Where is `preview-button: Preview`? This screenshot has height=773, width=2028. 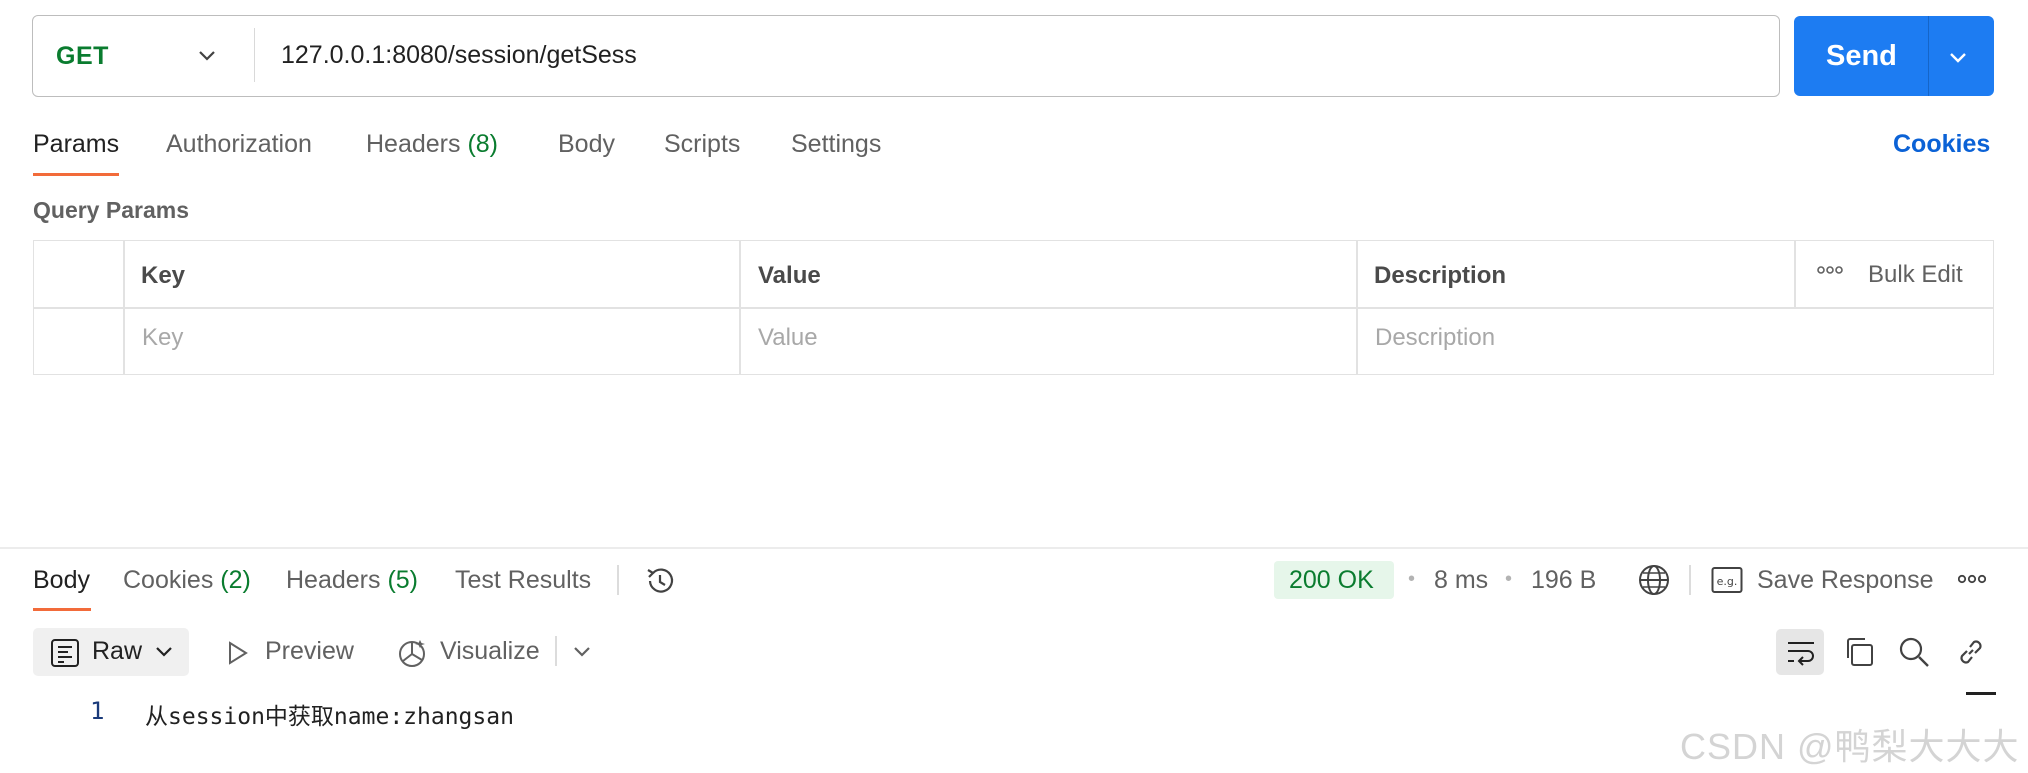 preview-button: Preview is located at coordinates (309, 651).